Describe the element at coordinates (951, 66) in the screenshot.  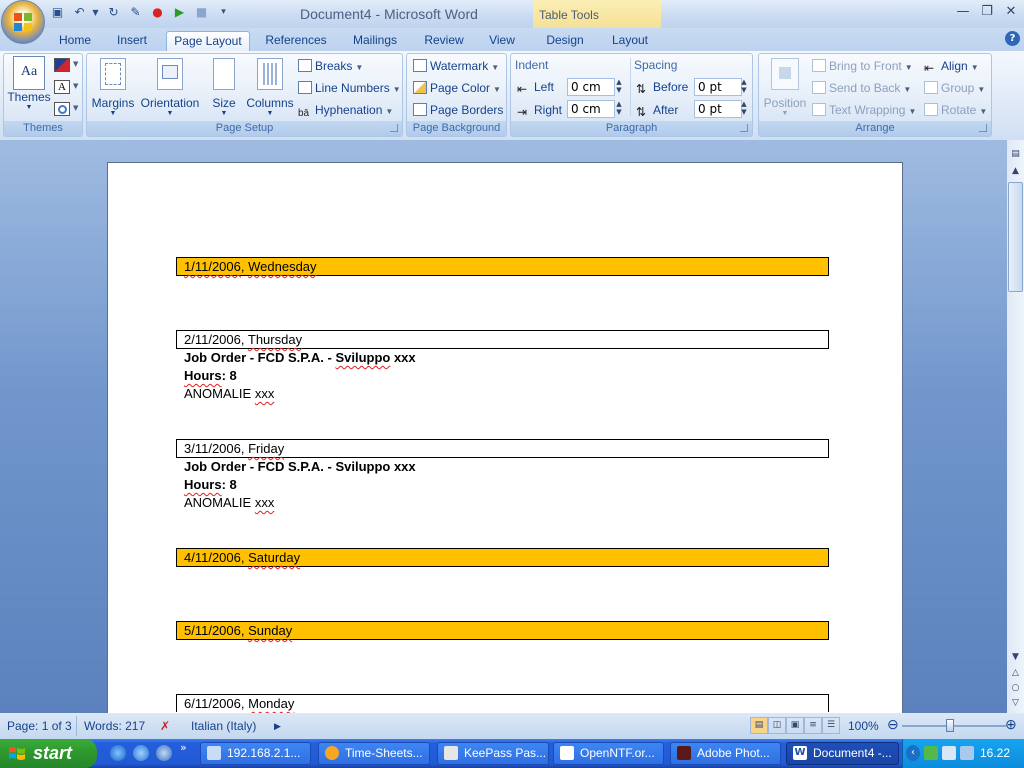
I see `align-button: ⇤ Align ▼` at that location.